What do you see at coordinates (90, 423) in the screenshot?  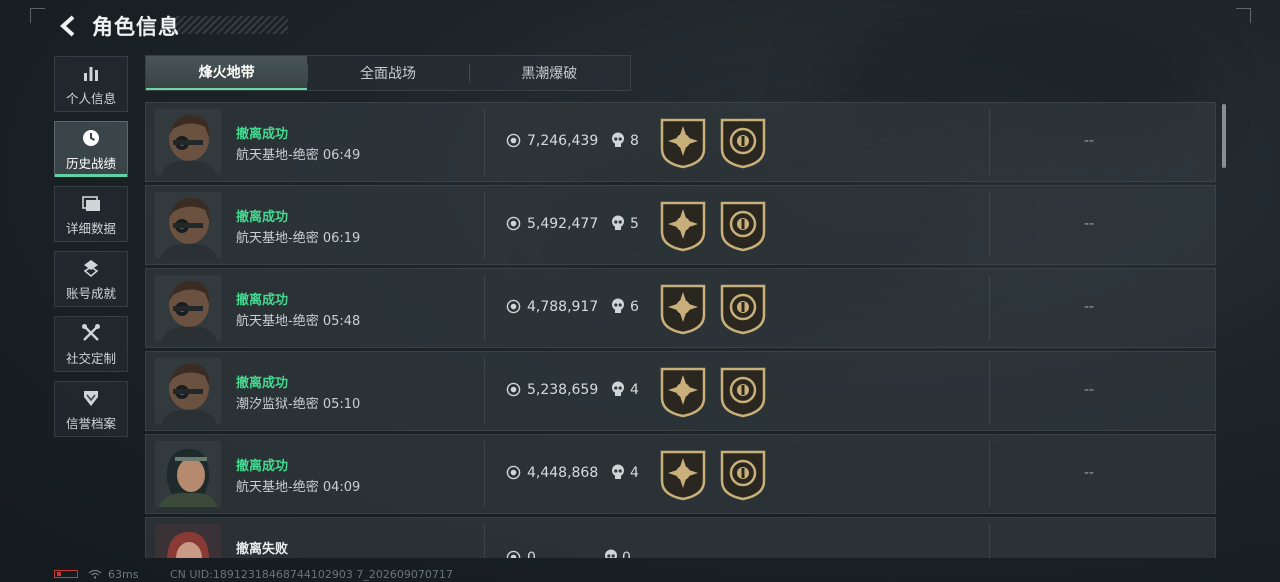 I see `sidebar-item-label: 信誉档案` at bounding box center [90, 423].